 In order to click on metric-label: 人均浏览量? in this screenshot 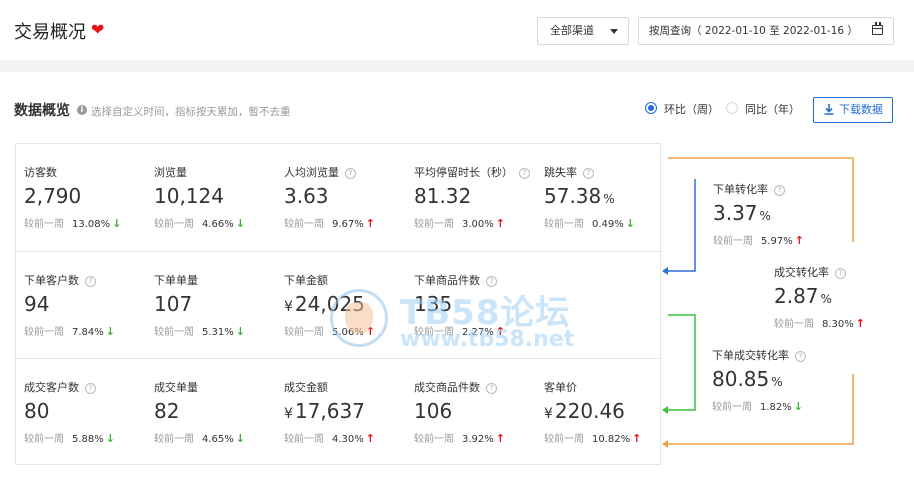, I will do `click(320, 172)`.